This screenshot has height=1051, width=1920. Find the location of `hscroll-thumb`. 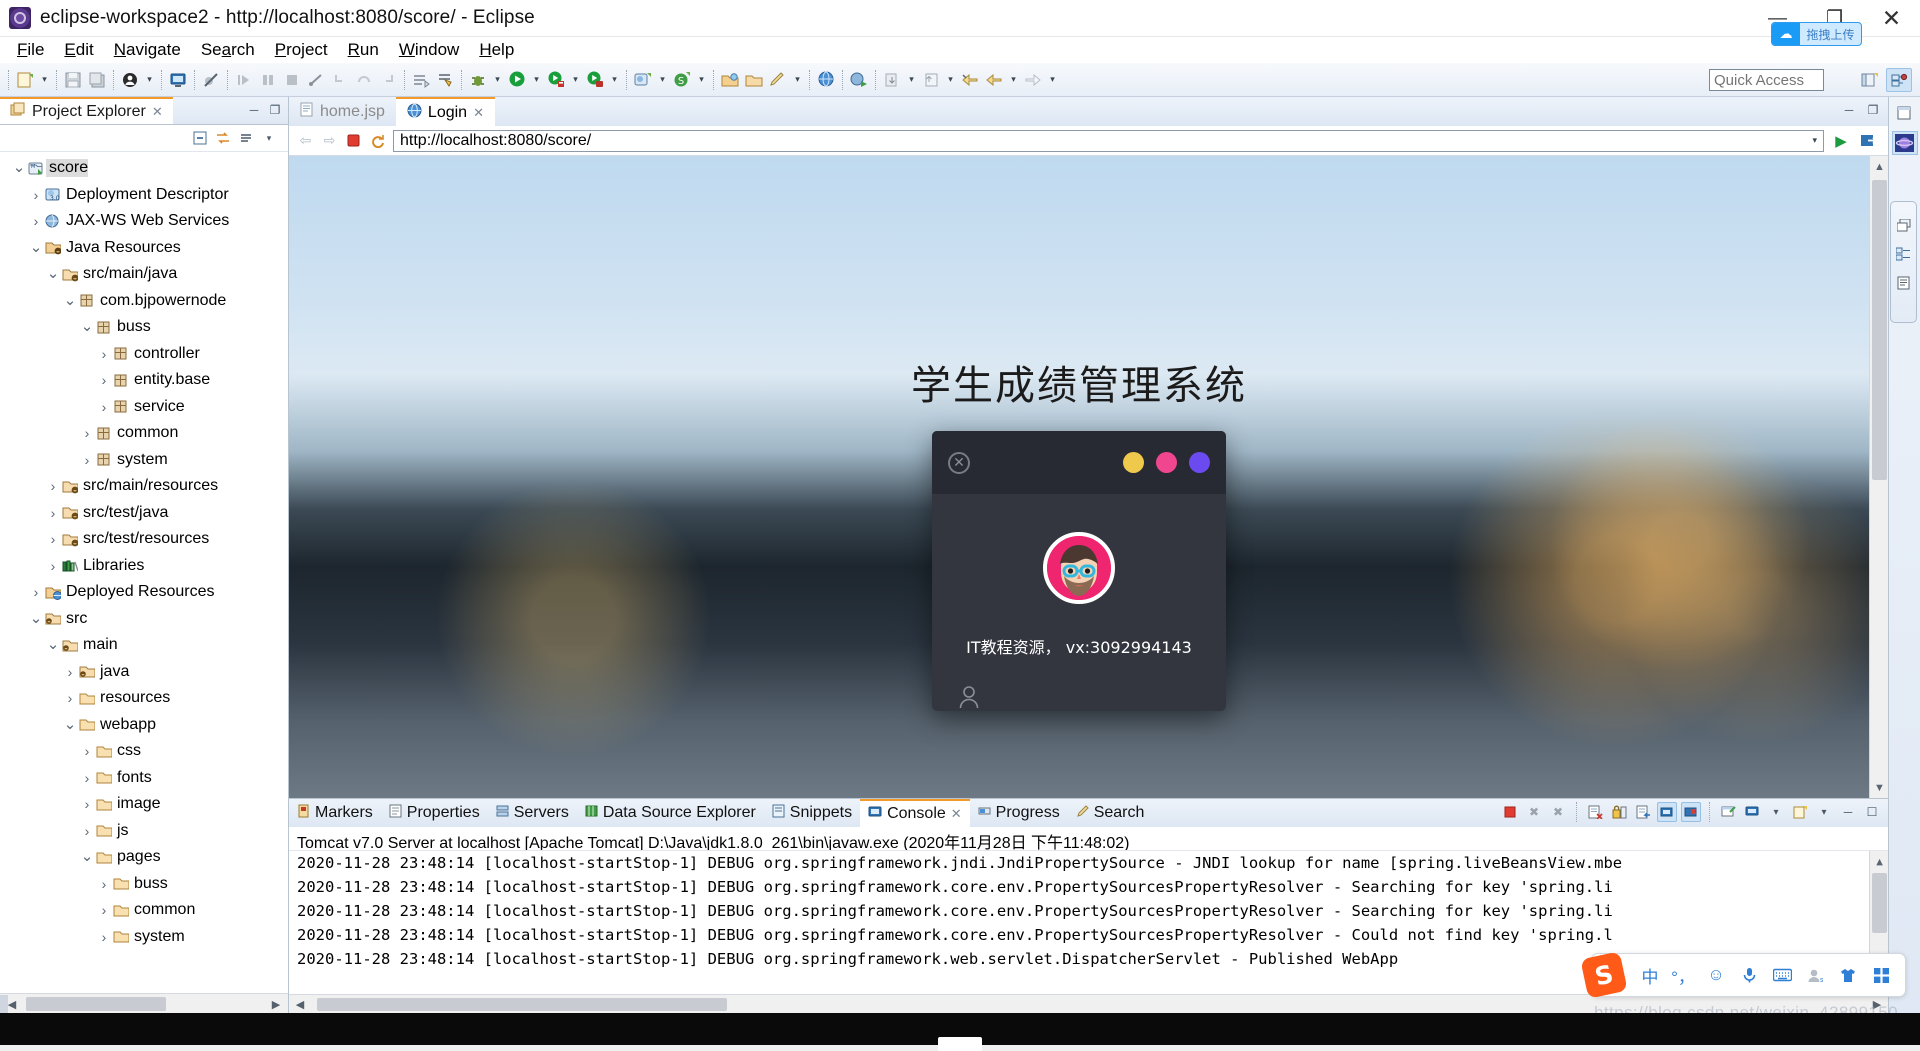

hscroll-thumb is located at coordinates (96, 1004).